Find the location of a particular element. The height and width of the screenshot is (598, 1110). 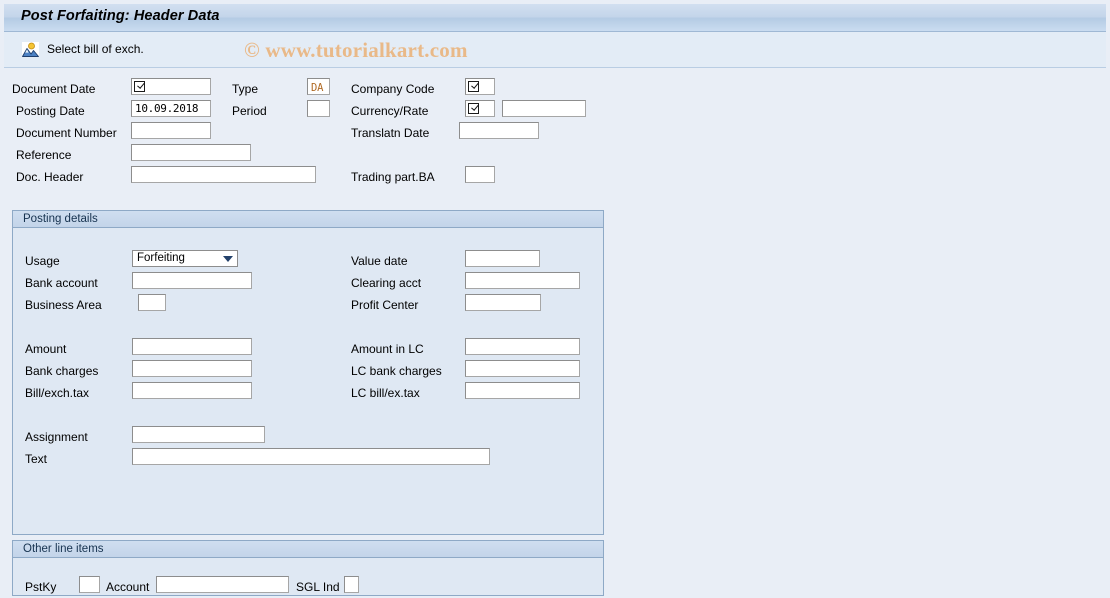

select-bill-of-exchange-label: Select bill of exch. is located at coordinates (95, 49).